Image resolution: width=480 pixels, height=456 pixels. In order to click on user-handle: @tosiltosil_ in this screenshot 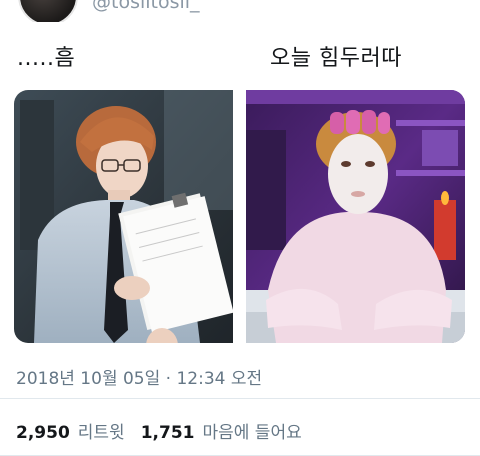, I will do `click(146, 6)`.